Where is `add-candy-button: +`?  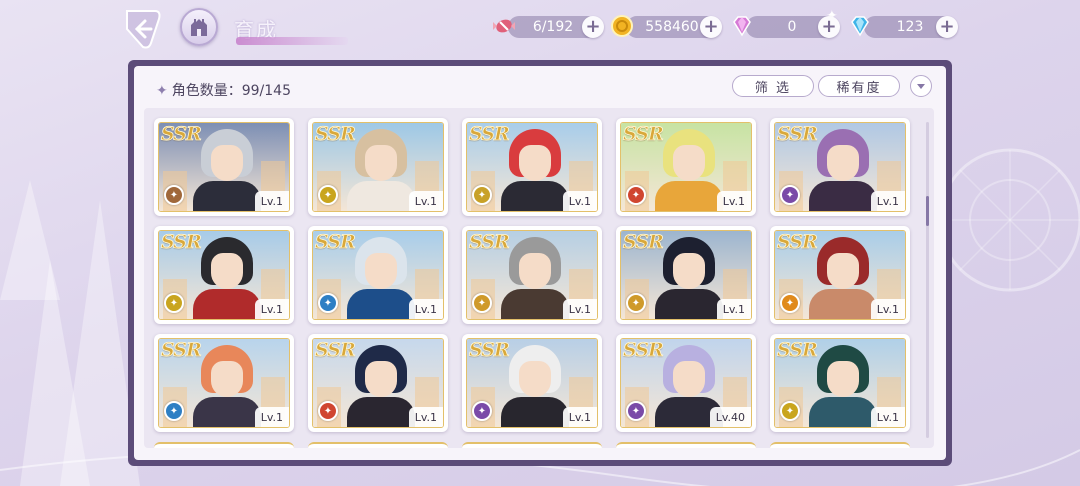
add-candy-button: + is located at coordinates (593, 27).